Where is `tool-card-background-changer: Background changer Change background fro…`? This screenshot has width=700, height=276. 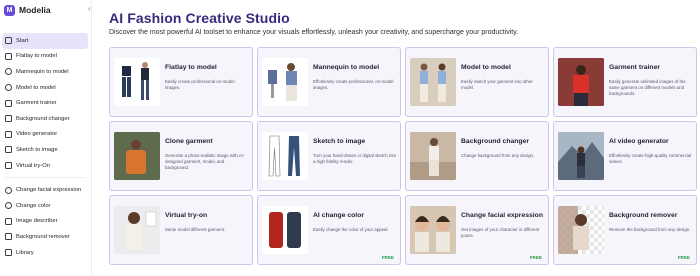 tool-card-background-changer: Background changer Change background fro… is located at coordinates (477, 156).